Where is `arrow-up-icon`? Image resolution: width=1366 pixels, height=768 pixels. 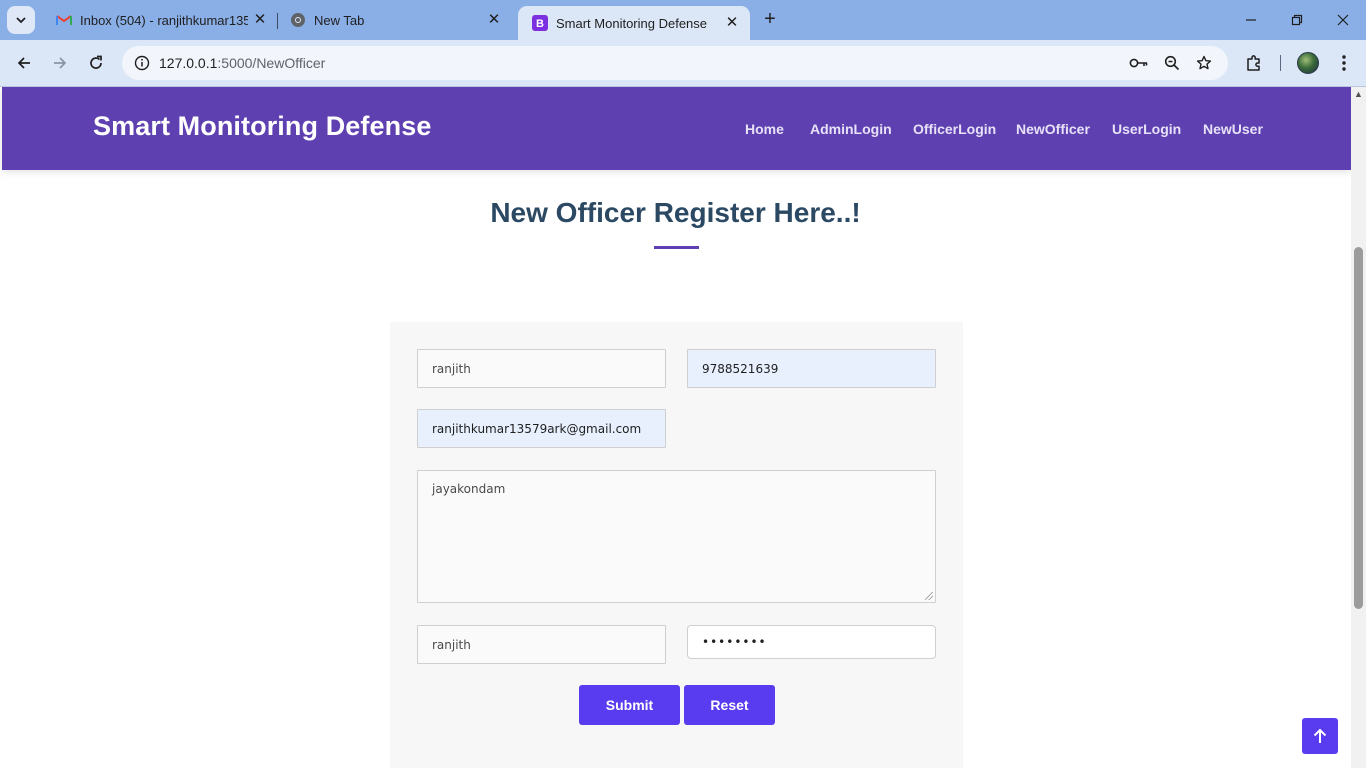 arrow-up-icon is located at coordinates (1320, 735).